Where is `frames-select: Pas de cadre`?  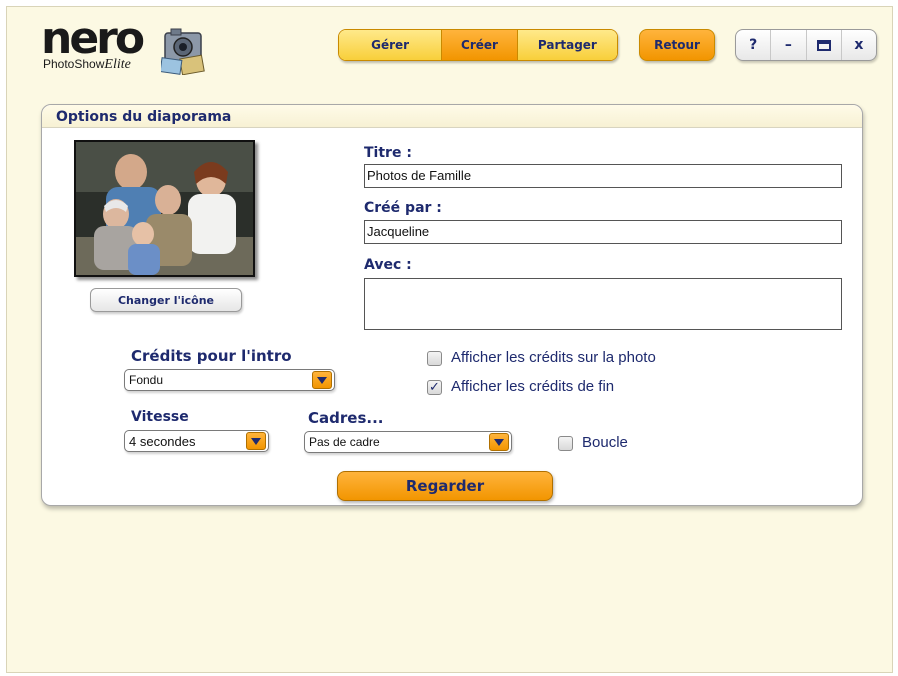
frames-select: Pas de cadre is located at coordinates (408, 442).